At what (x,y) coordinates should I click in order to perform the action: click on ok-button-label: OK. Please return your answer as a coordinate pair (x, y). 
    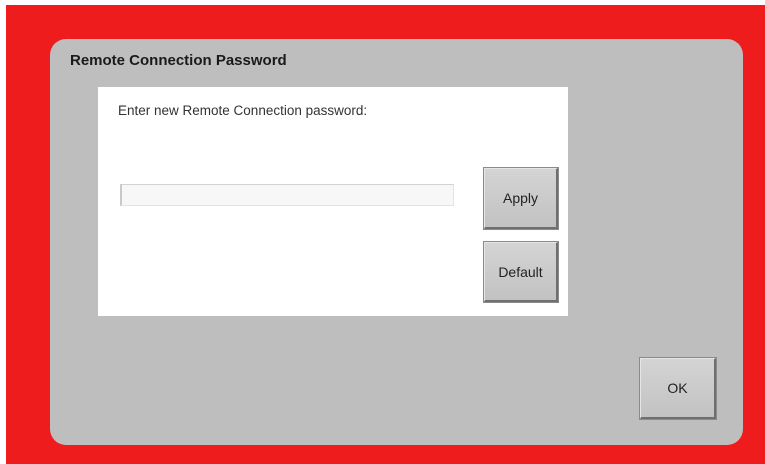
    Looking at the image, I should click on (677, 388).